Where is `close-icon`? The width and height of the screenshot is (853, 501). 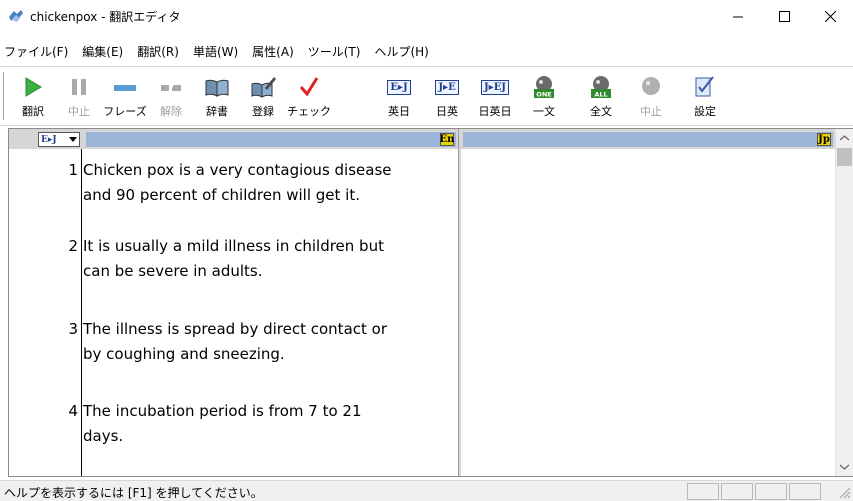
close-icon is located at coordinates (830, 16).